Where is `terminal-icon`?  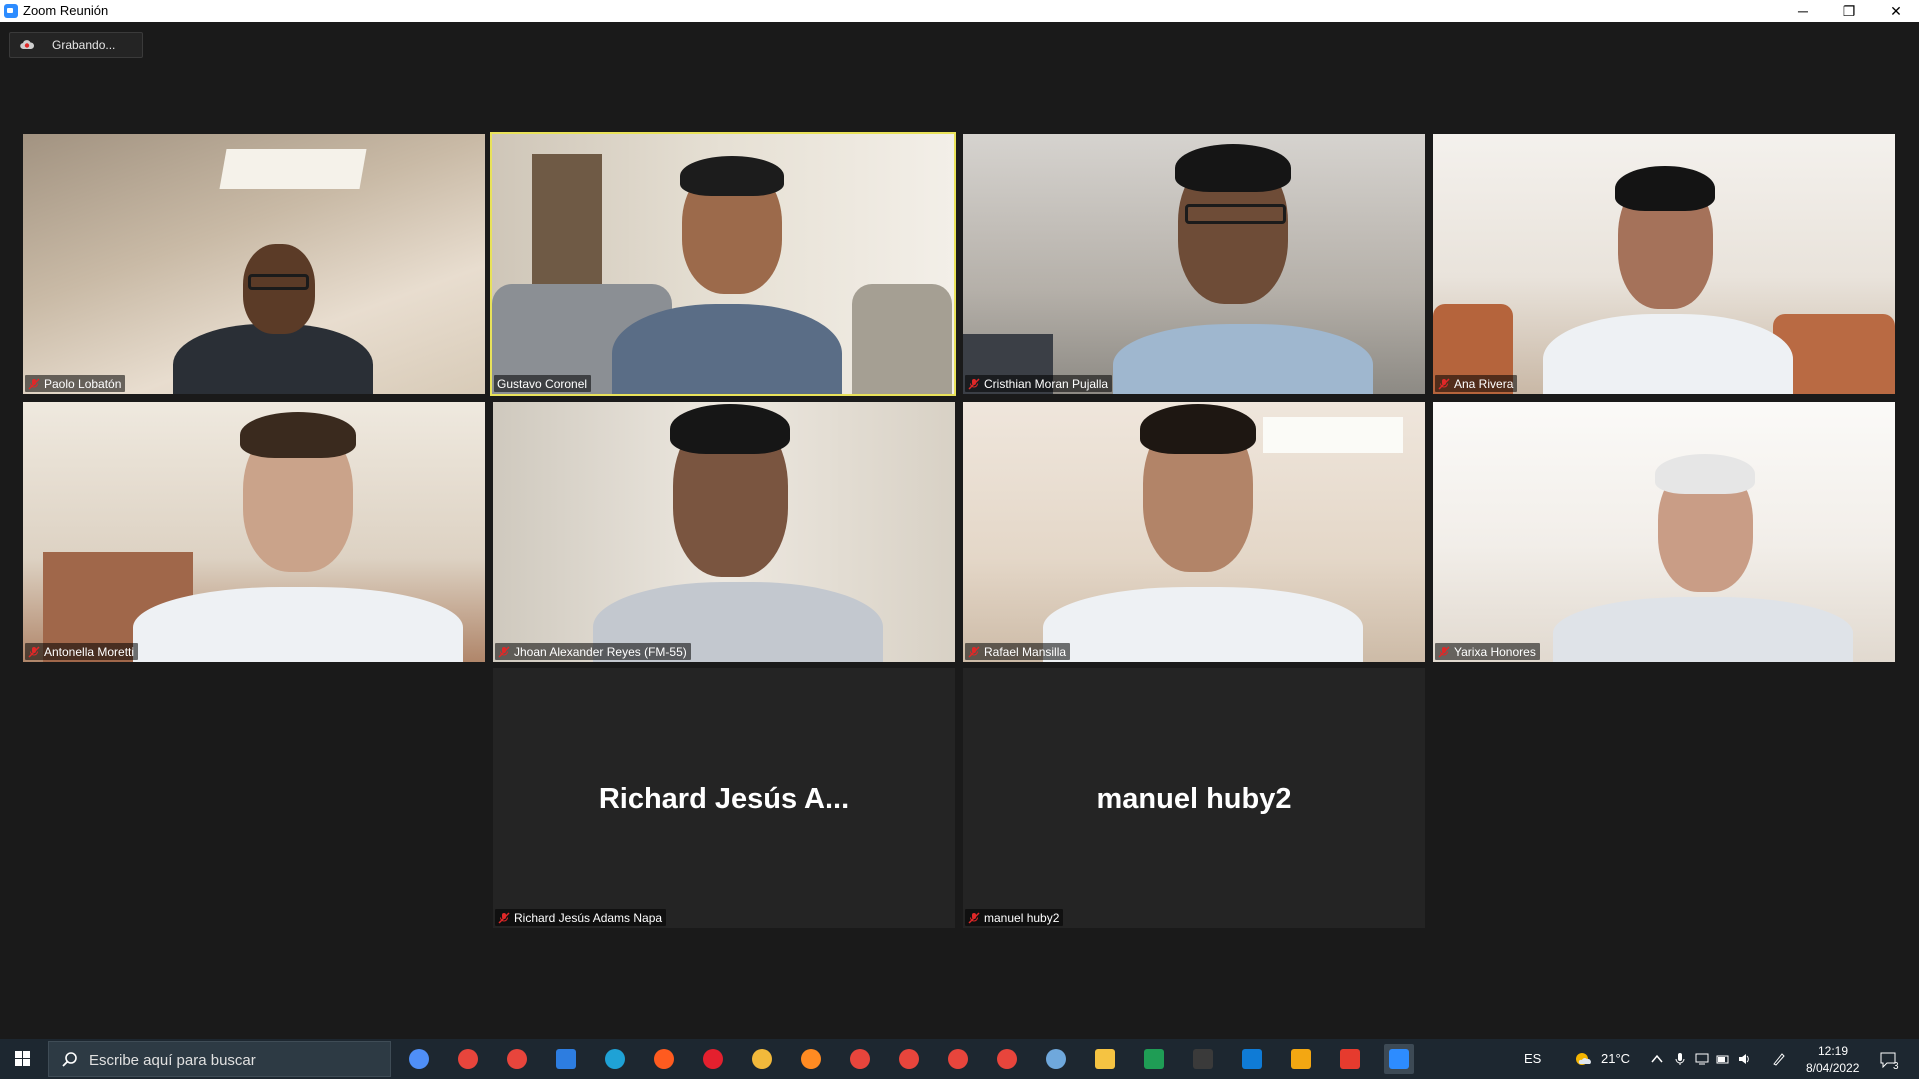
terminal-icon is located at coordinates (1203, 1059).